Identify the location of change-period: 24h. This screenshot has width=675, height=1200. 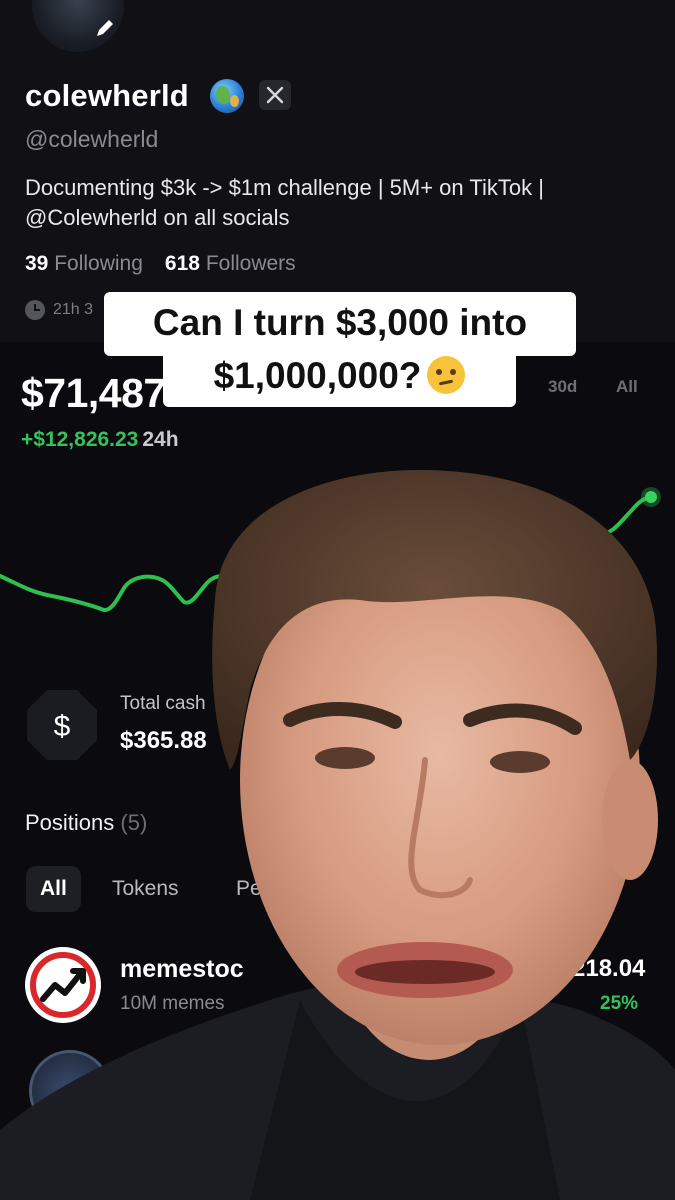
(160, 439).